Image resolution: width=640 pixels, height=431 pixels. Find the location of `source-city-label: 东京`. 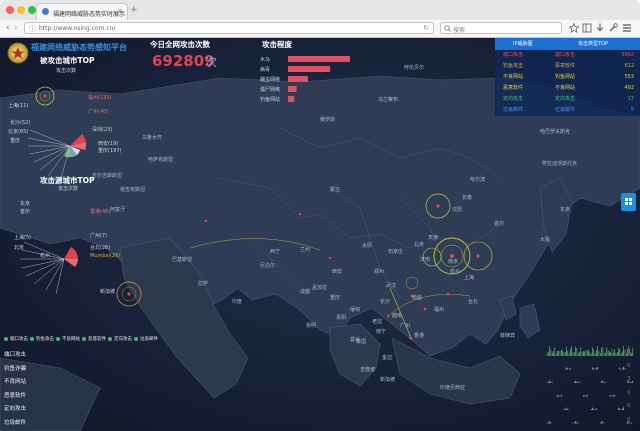

source-city-label: 东京 is located at coordinates (25, 204).